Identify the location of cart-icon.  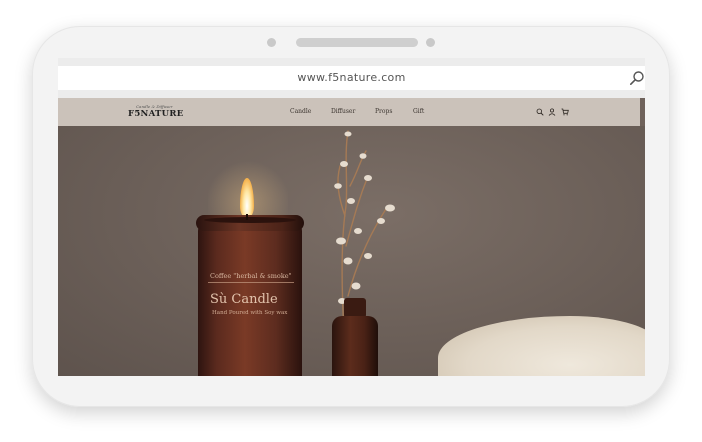
(565, 112).